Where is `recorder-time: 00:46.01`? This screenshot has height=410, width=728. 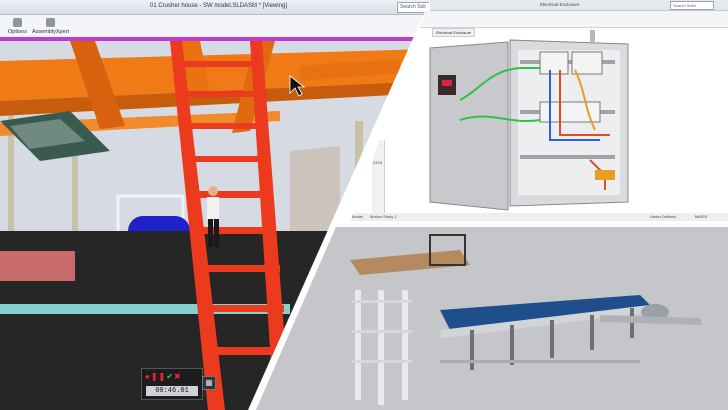 recorder-time: 00:46.01 is located at coordinates (172, 391).